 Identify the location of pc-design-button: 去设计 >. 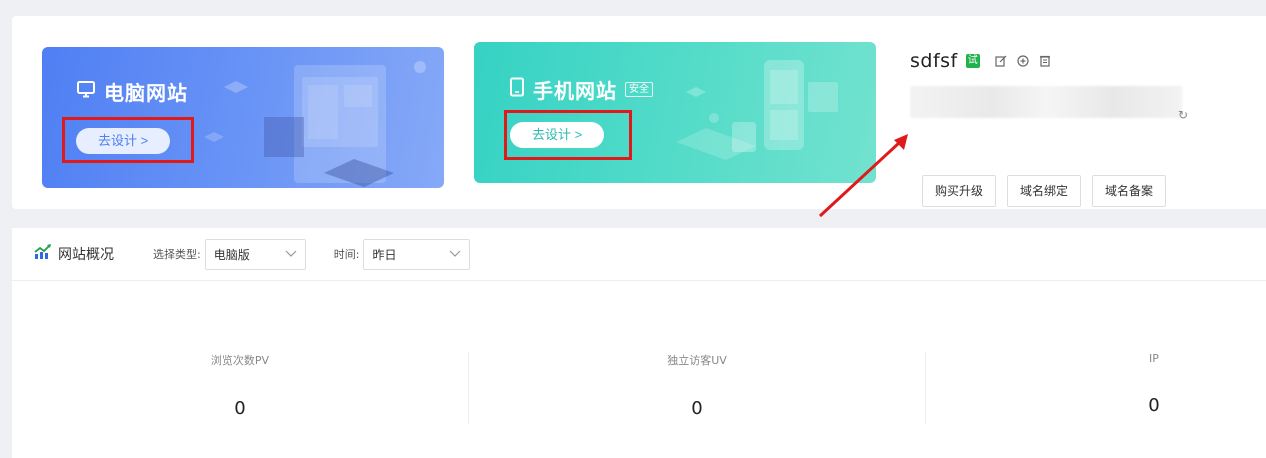
(123, 141).